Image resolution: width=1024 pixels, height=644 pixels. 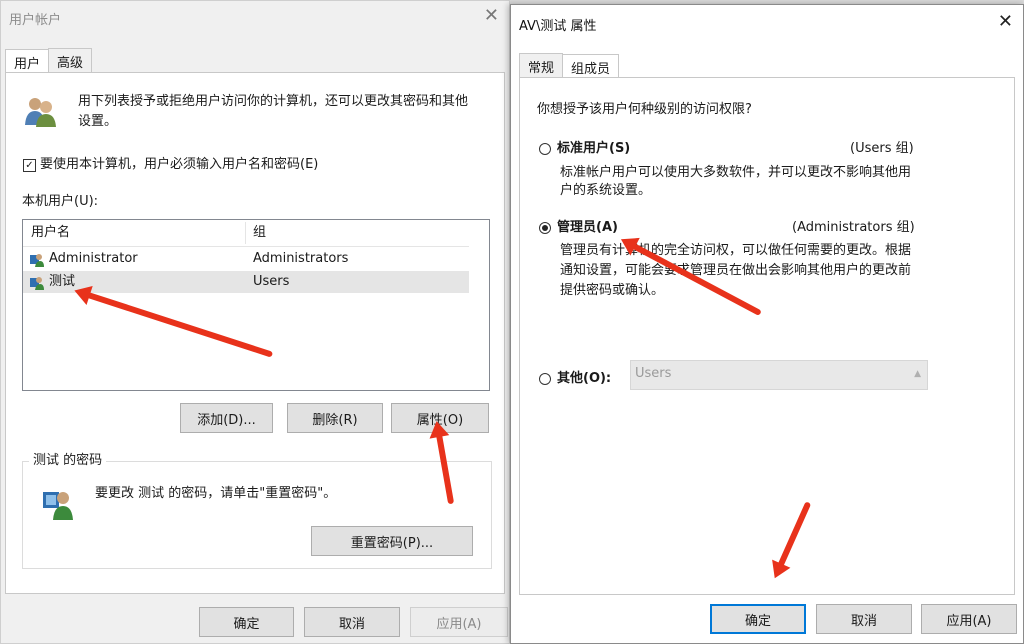 I want to click on user-name: 测试, so click(x=62, y=281).